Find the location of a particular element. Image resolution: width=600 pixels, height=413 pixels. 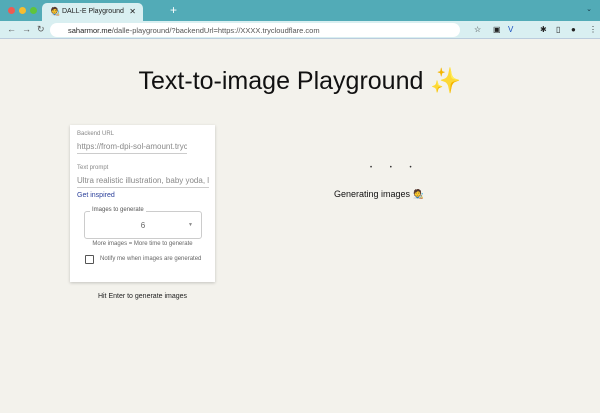

back-icon: ← is located at coordinates (11, 29).